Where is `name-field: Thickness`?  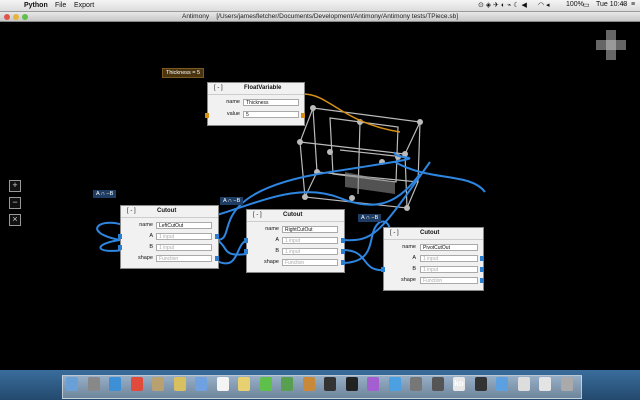 name-field: Thickness is located at coordinates (271, 102).